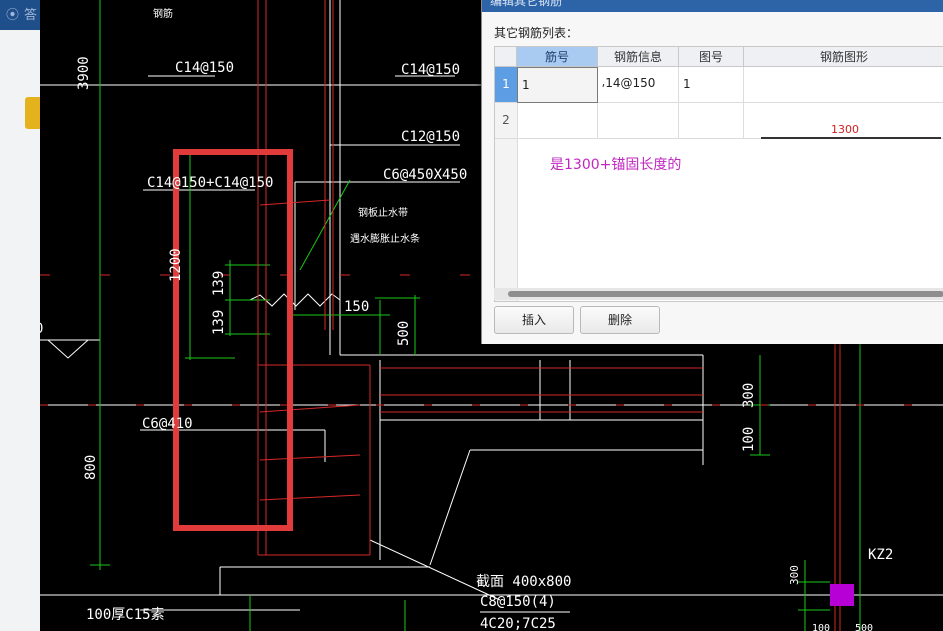 The image size is (943, 631). I want to click on cad-label-c14-combo: C14@150+C14@150, so click(210, 183).